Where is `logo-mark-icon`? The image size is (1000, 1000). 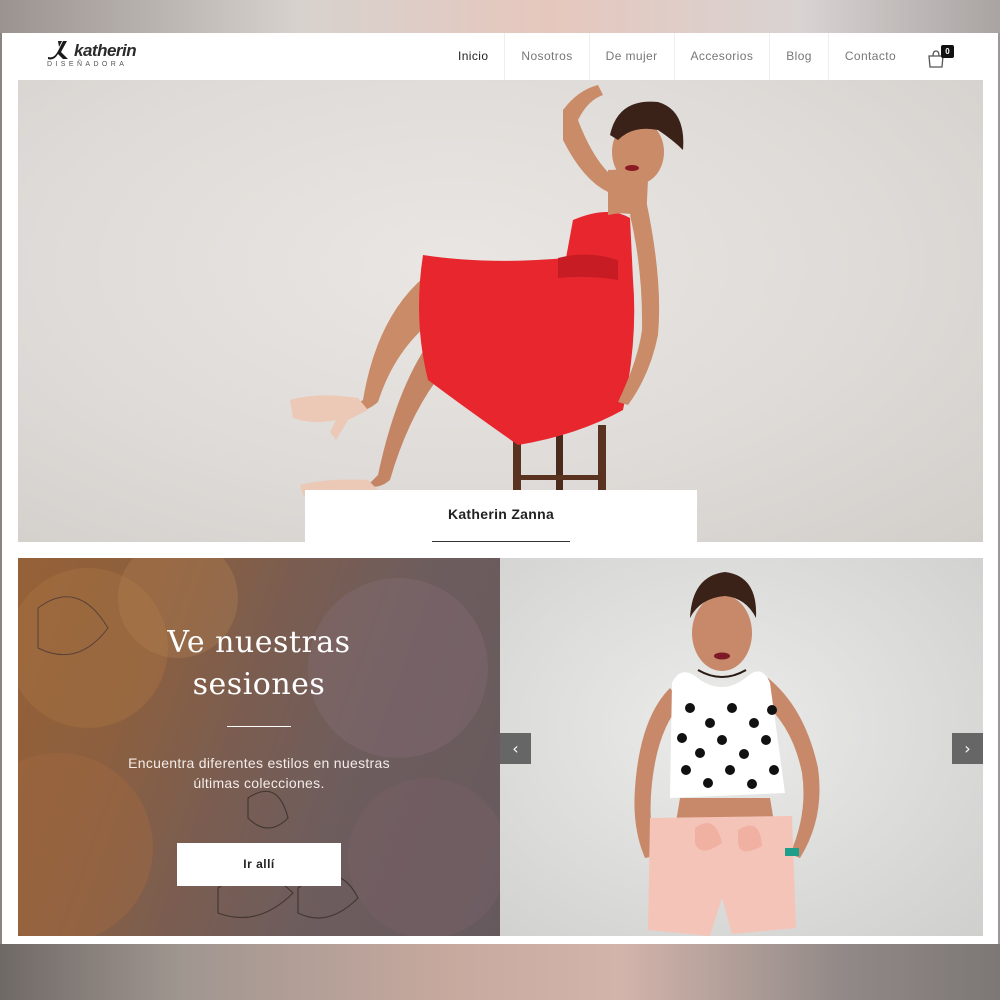 logo-mark-icon is located at coordinates (58, 50).